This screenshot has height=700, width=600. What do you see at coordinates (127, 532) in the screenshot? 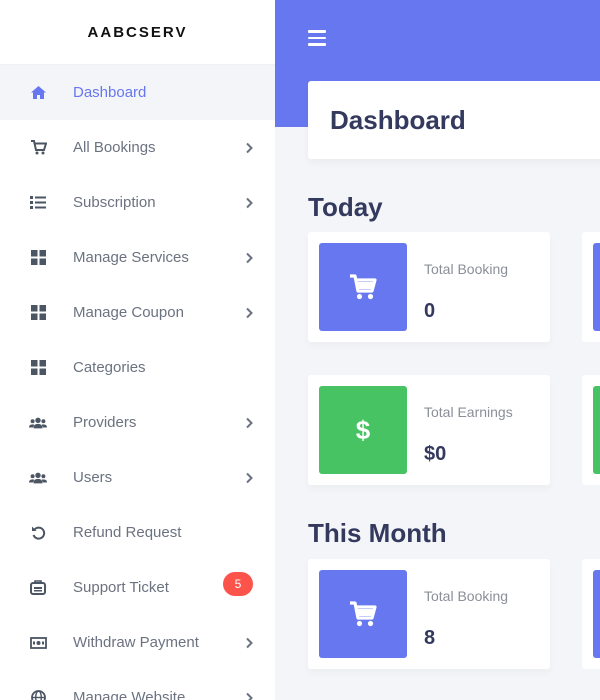
I see `sidebar-item-label: Refund Request` at bounding box center [127, 532].